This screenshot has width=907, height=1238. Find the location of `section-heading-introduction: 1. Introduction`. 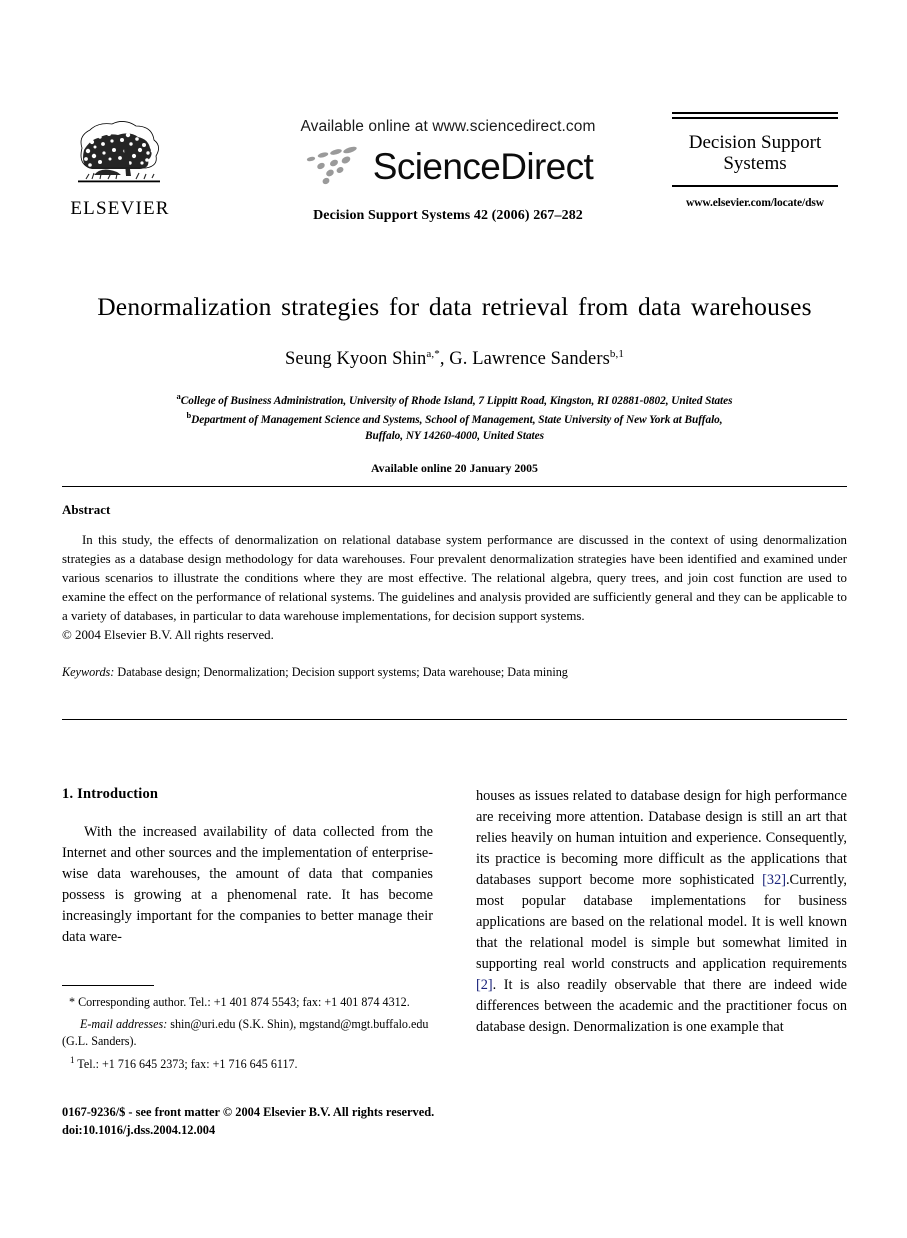

section-heading-introduction: 1. Introduction is located at coordinates (110, 794).